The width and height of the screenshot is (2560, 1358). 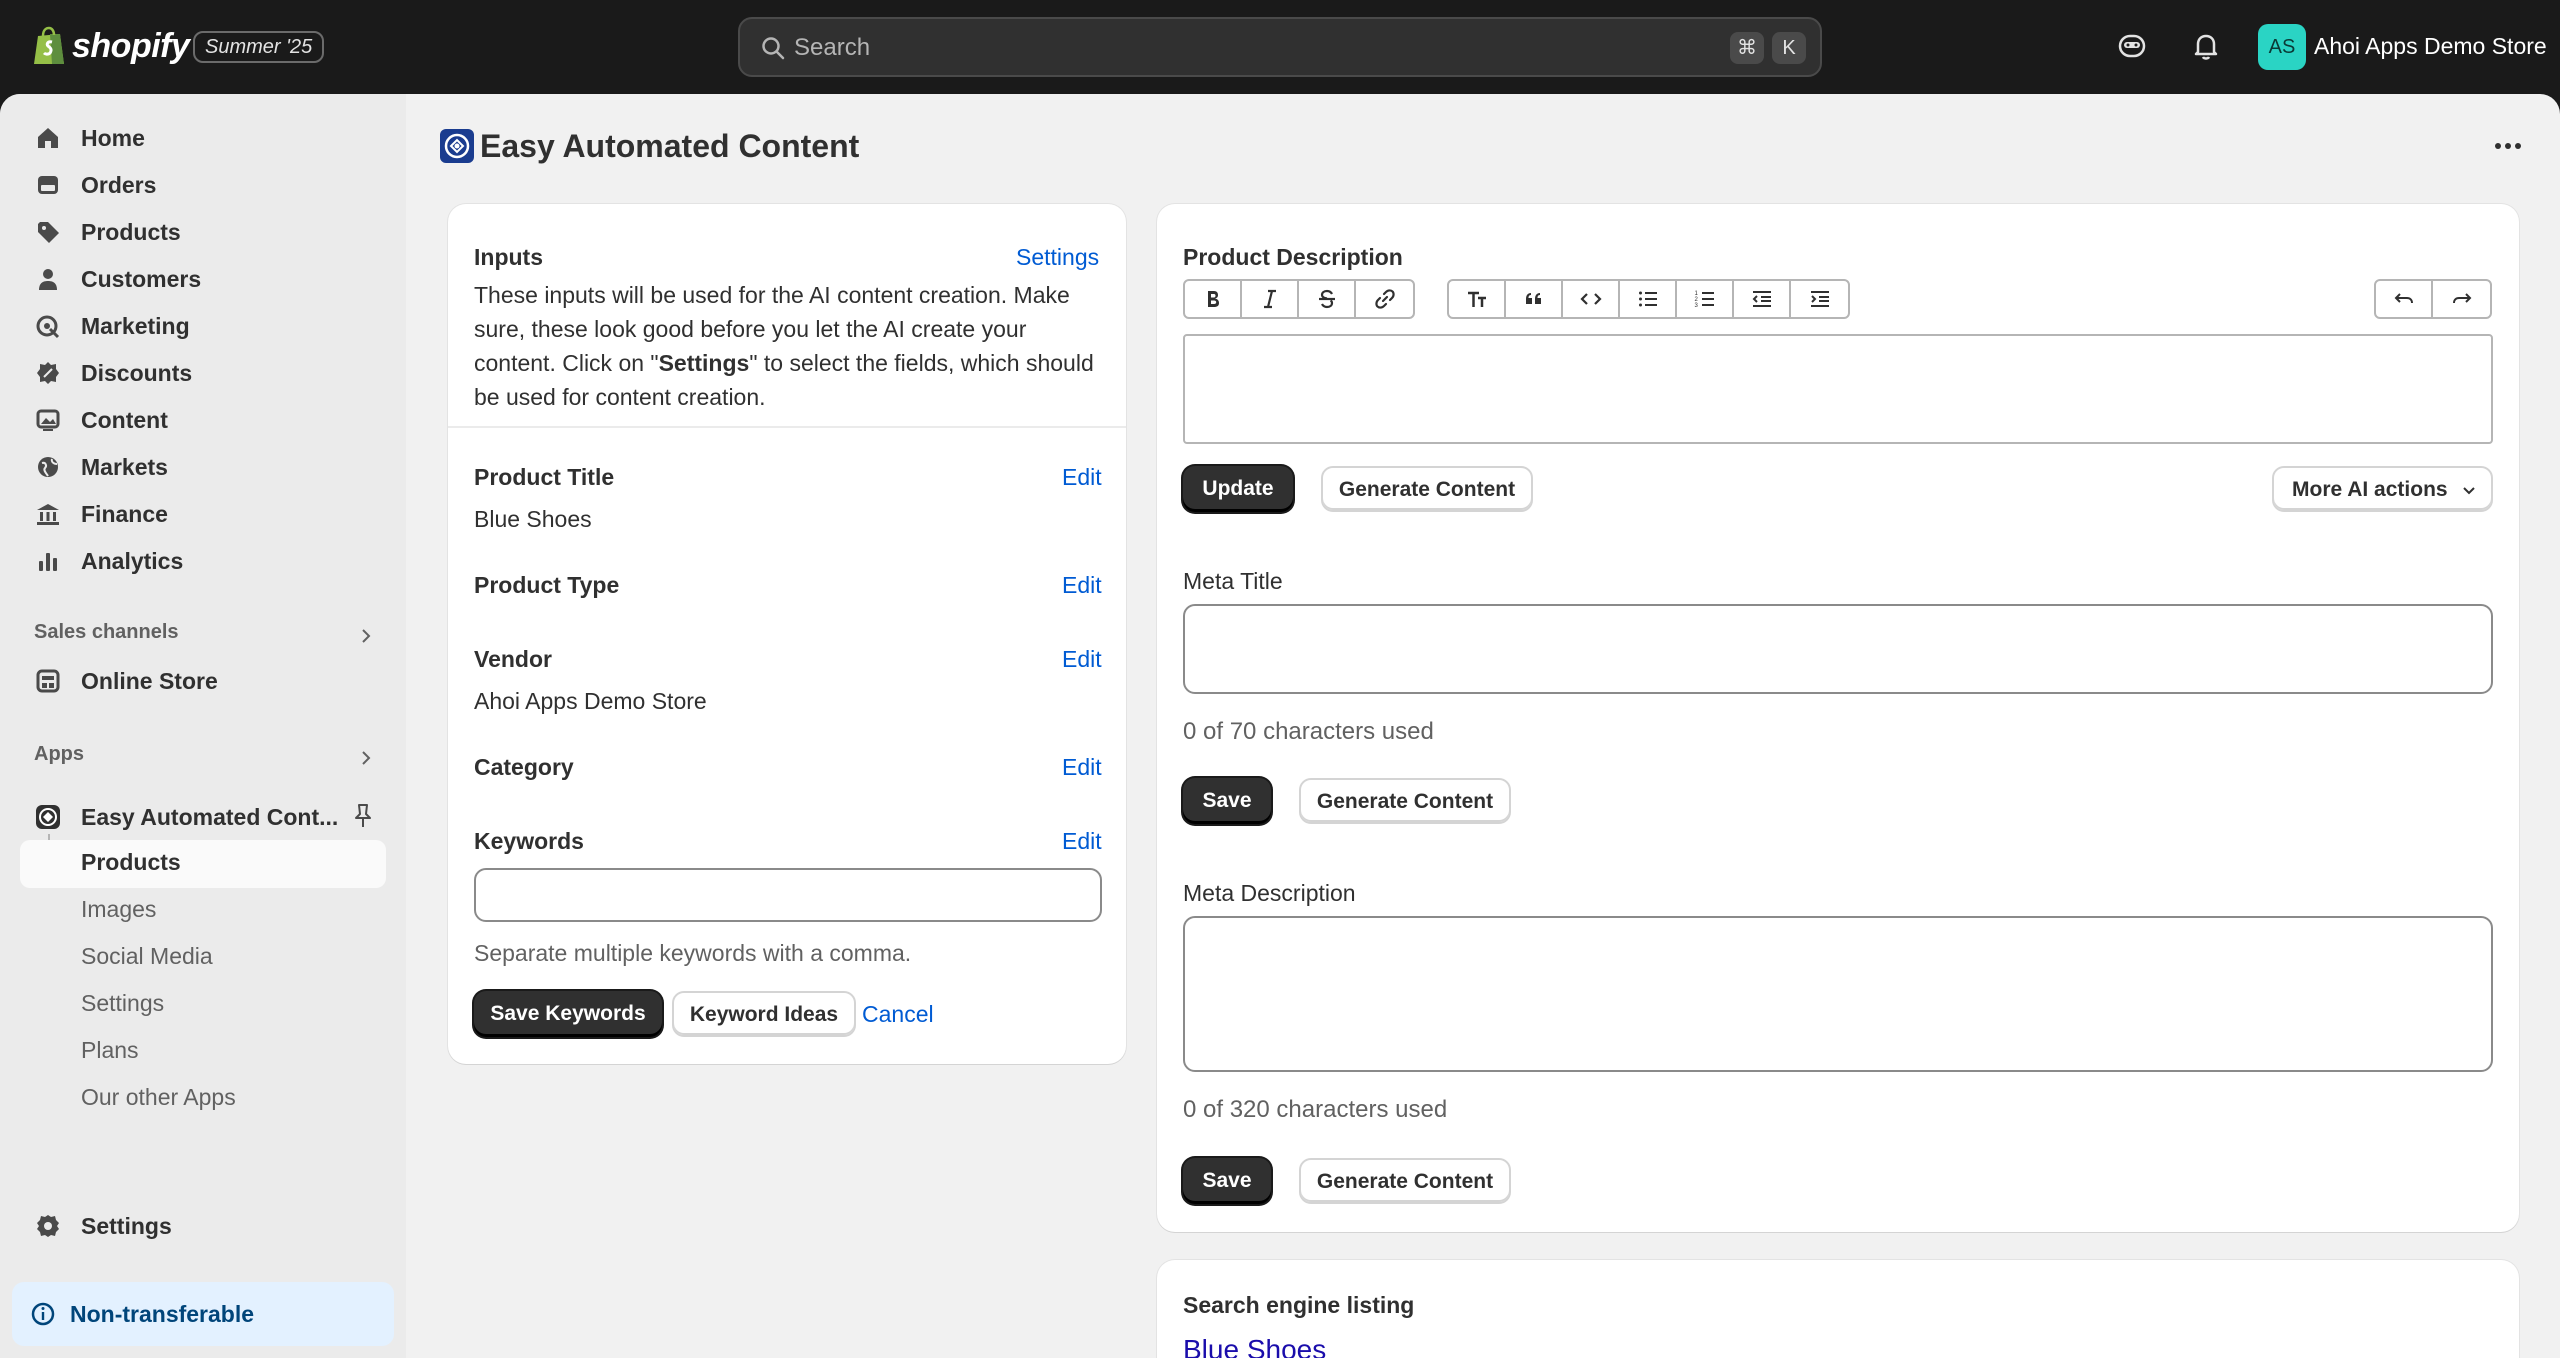 I want to click on chevron-down-icon, so click(x=2469, y=491).